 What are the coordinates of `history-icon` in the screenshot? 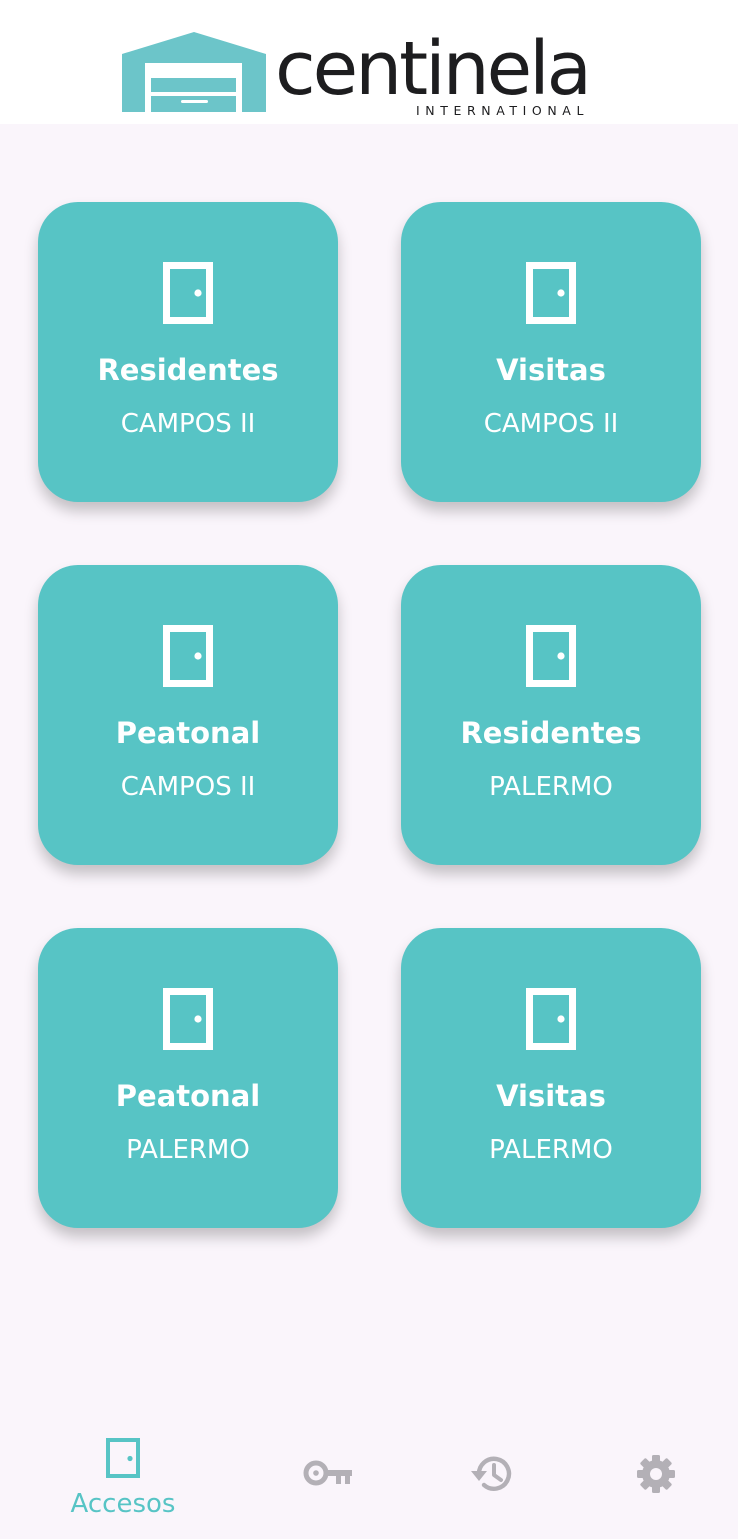 It's located at (491, 1473).